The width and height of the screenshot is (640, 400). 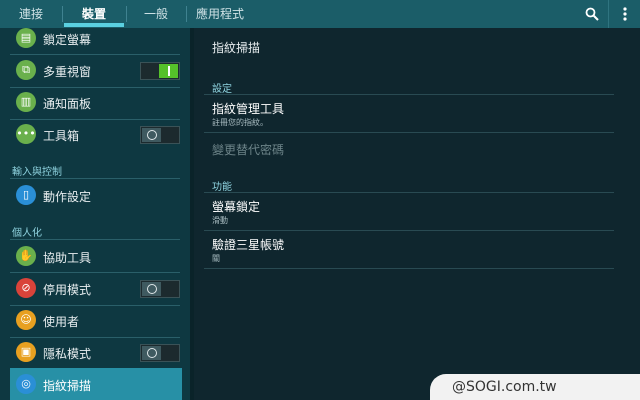 What do you see at coordinates (160, 353) in the screenshot?
I see `private-mode-toggle` at bounding box center [160, 353].